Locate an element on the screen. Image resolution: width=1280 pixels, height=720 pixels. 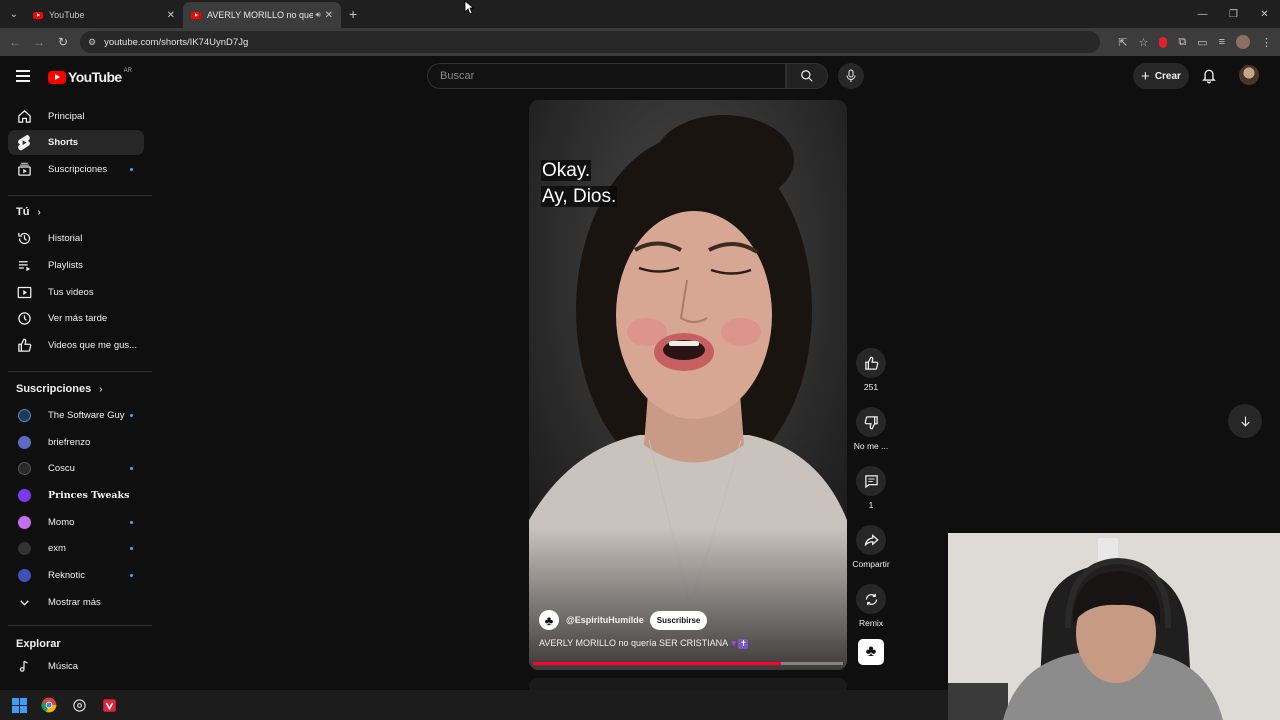
chrome-icon is located at coordinates (49, 705).